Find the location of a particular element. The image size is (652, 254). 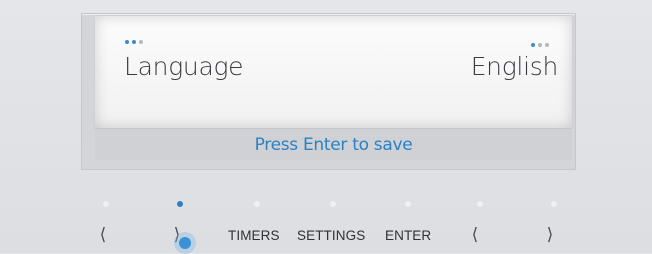

page-dots-right is located at coordinates (540, 45).